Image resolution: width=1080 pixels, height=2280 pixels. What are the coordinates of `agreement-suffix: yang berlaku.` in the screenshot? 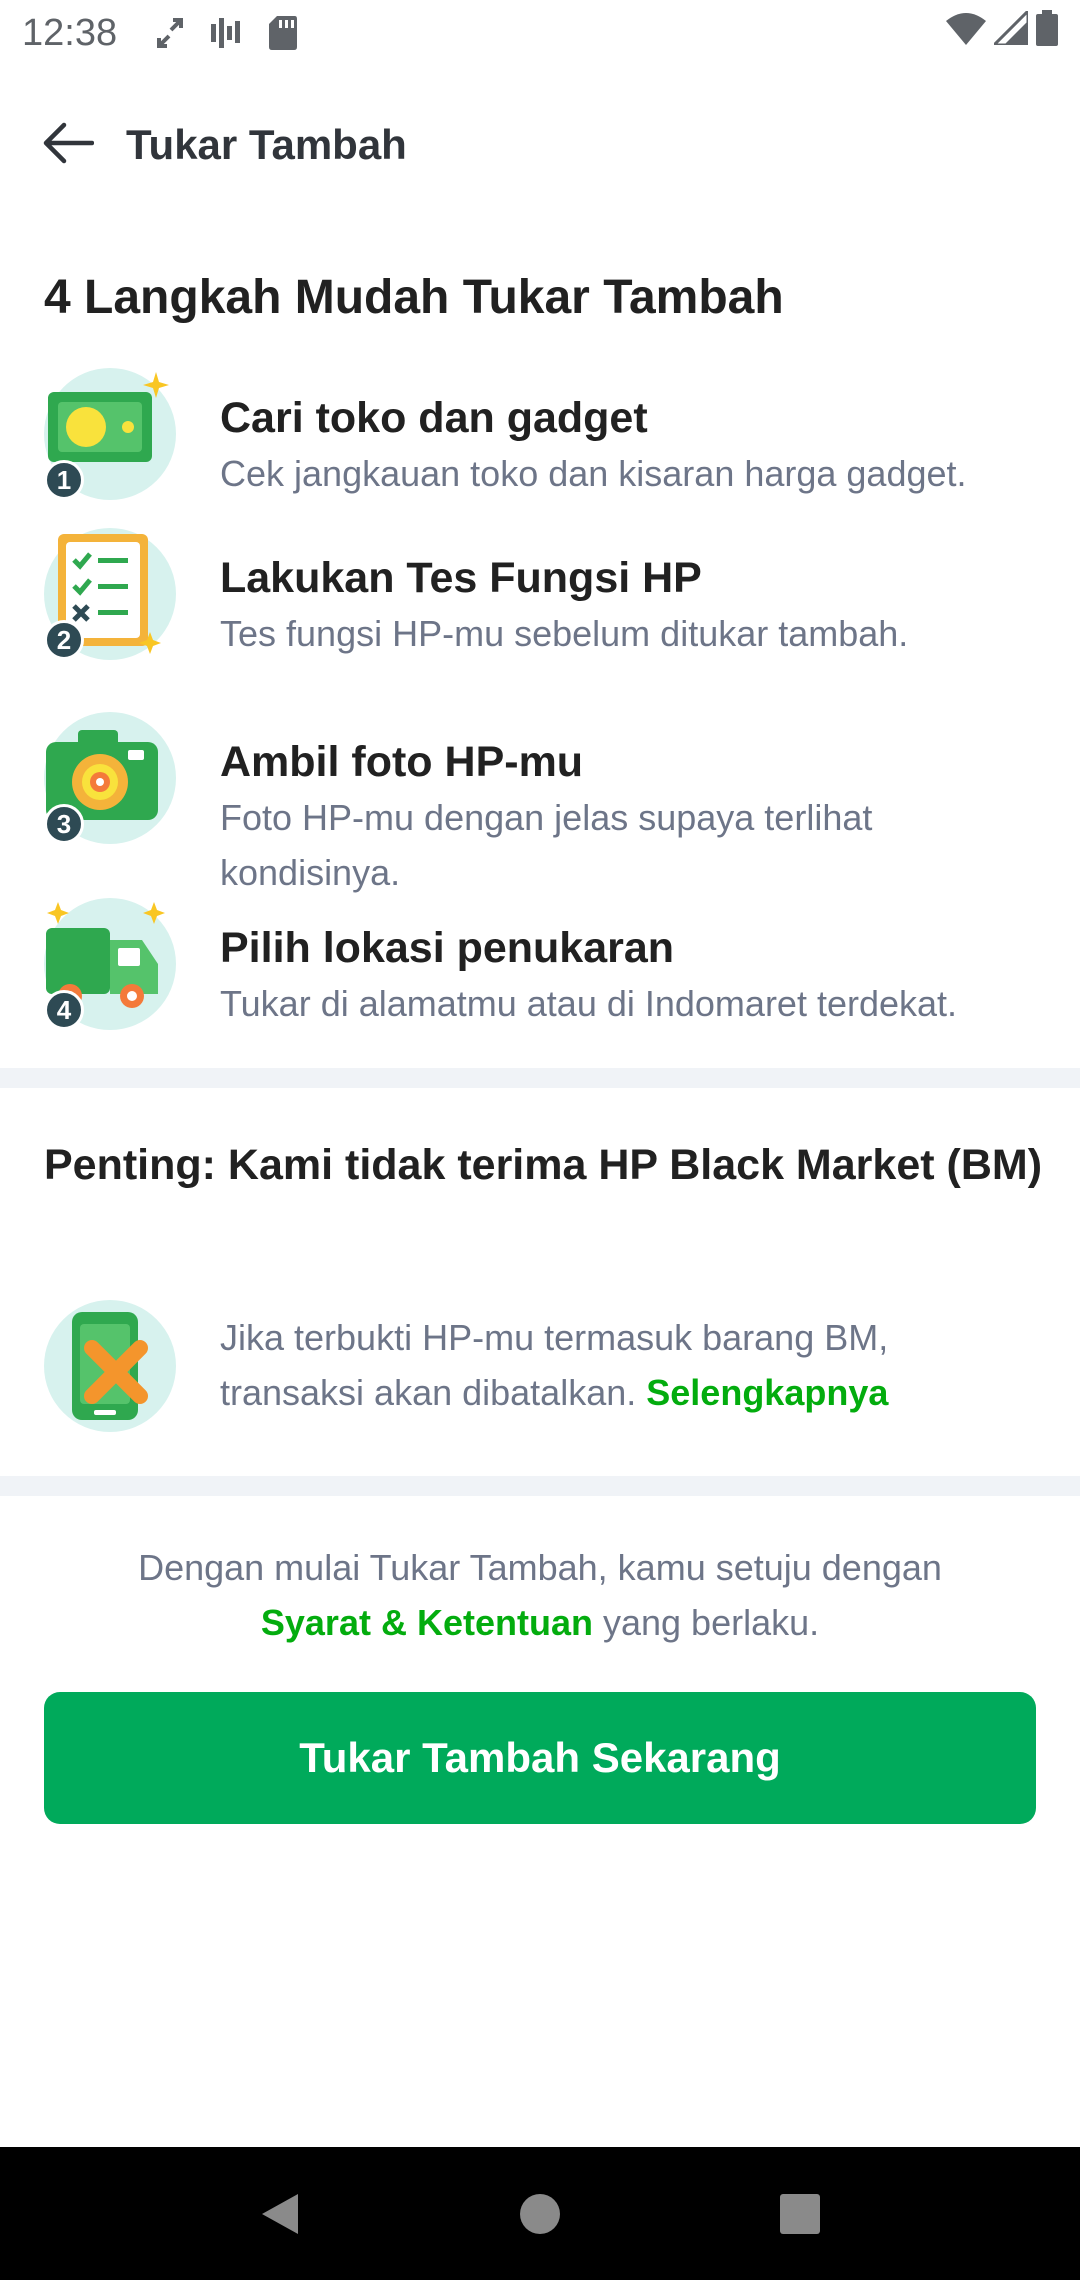 It's located at (711, 1622).